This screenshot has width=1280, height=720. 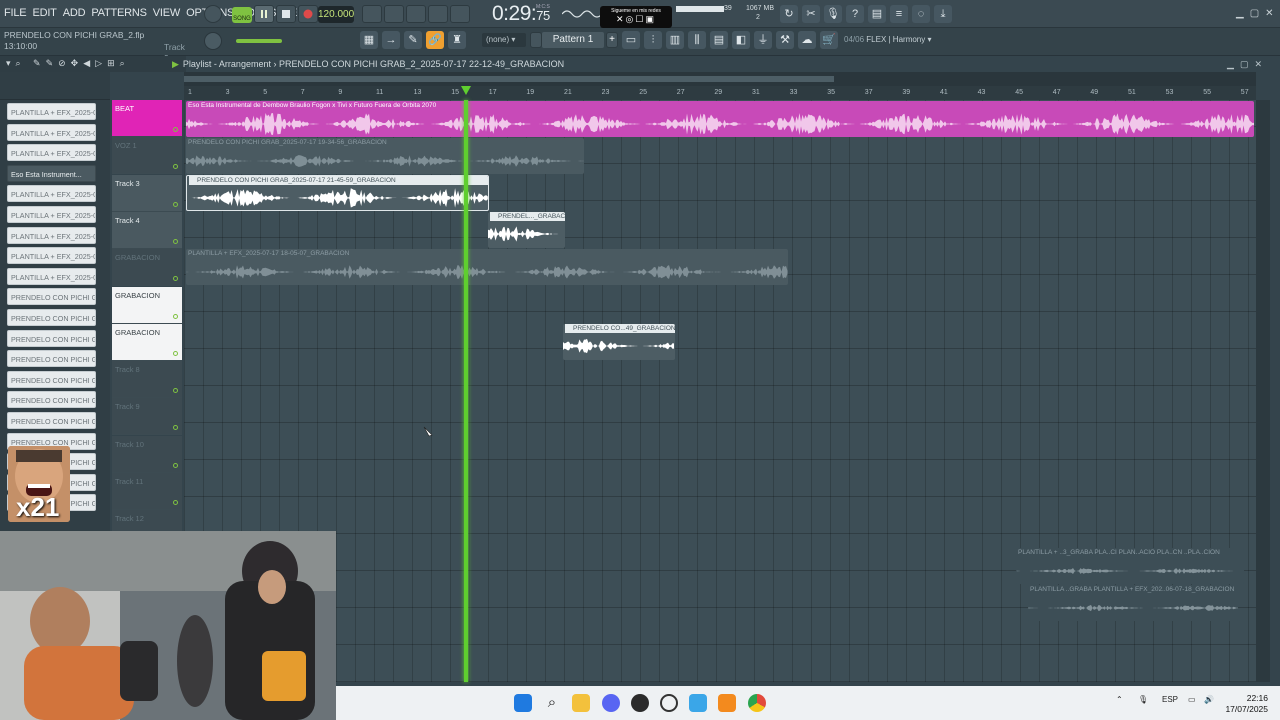 I want to click on microphone-tray-icon: 🎙, so click(x=1143, y=699).